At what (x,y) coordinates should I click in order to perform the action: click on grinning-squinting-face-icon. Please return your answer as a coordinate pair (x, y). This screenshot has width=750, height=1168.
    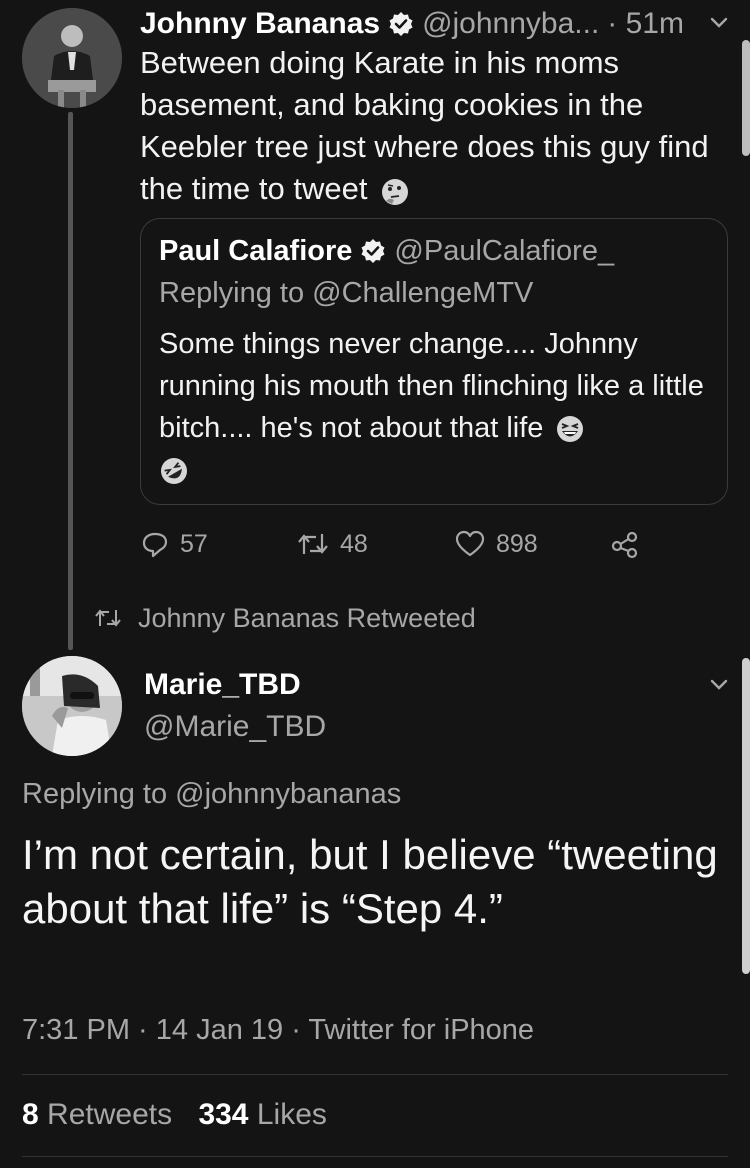
    Looking at the image, I should click on (570, 429).